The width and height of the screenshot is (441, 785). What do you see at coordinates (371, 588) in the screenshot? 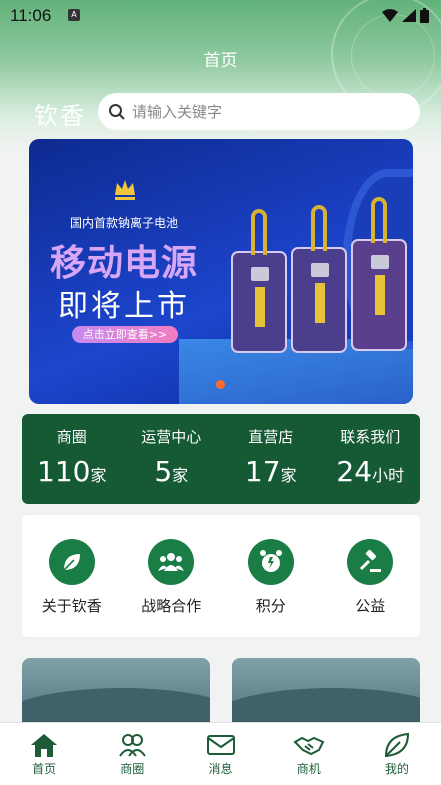
I see `menu-charity: 公益` at bounding box center [371, 588].